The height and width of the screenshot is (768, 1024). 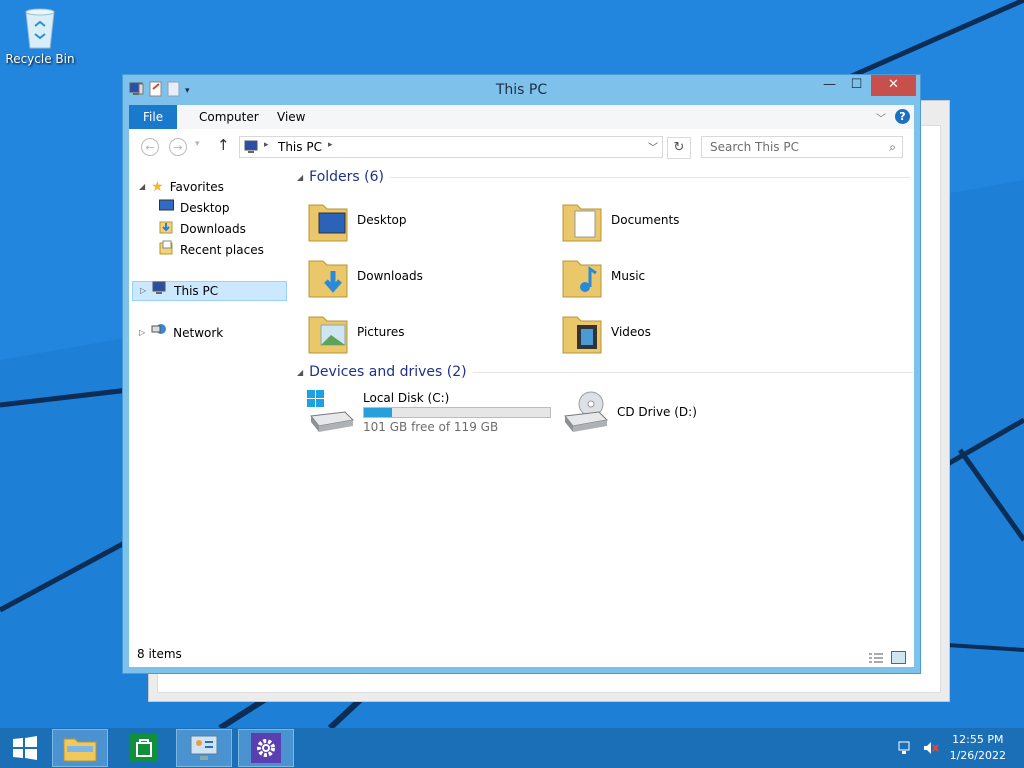 What do you see at coordinates (166, 229) in the screenshot?
I see `downloads-small-icon` at bounding box center [166, 229].